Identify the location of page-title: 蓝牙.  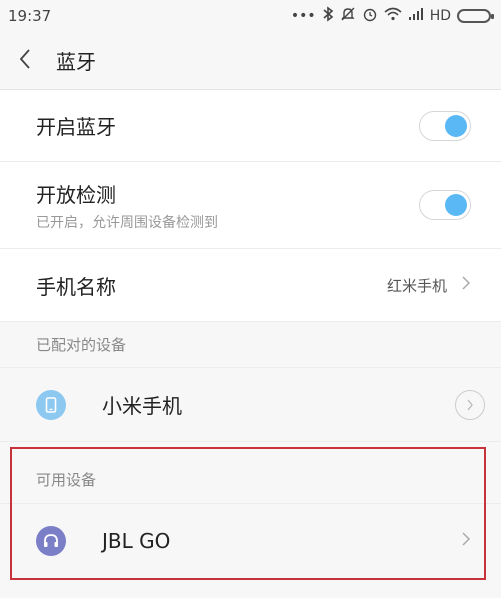
(76, 62).